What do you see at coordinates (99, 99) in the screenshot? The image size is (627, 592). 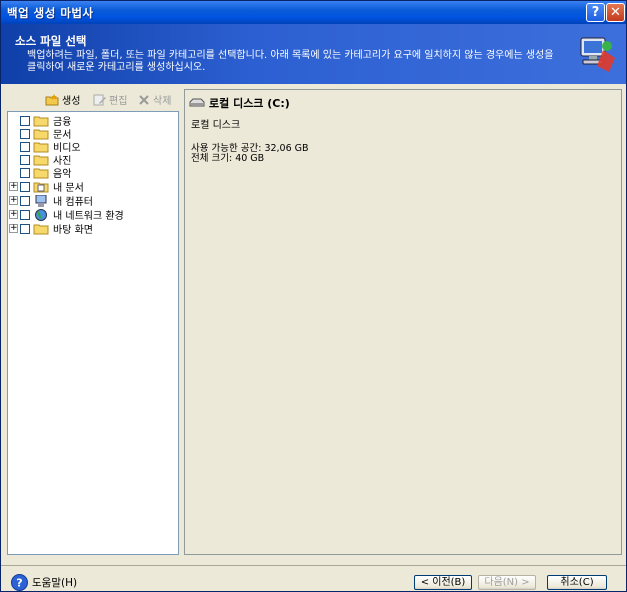 I see `edit-icon` at bounding box center [99, 99].